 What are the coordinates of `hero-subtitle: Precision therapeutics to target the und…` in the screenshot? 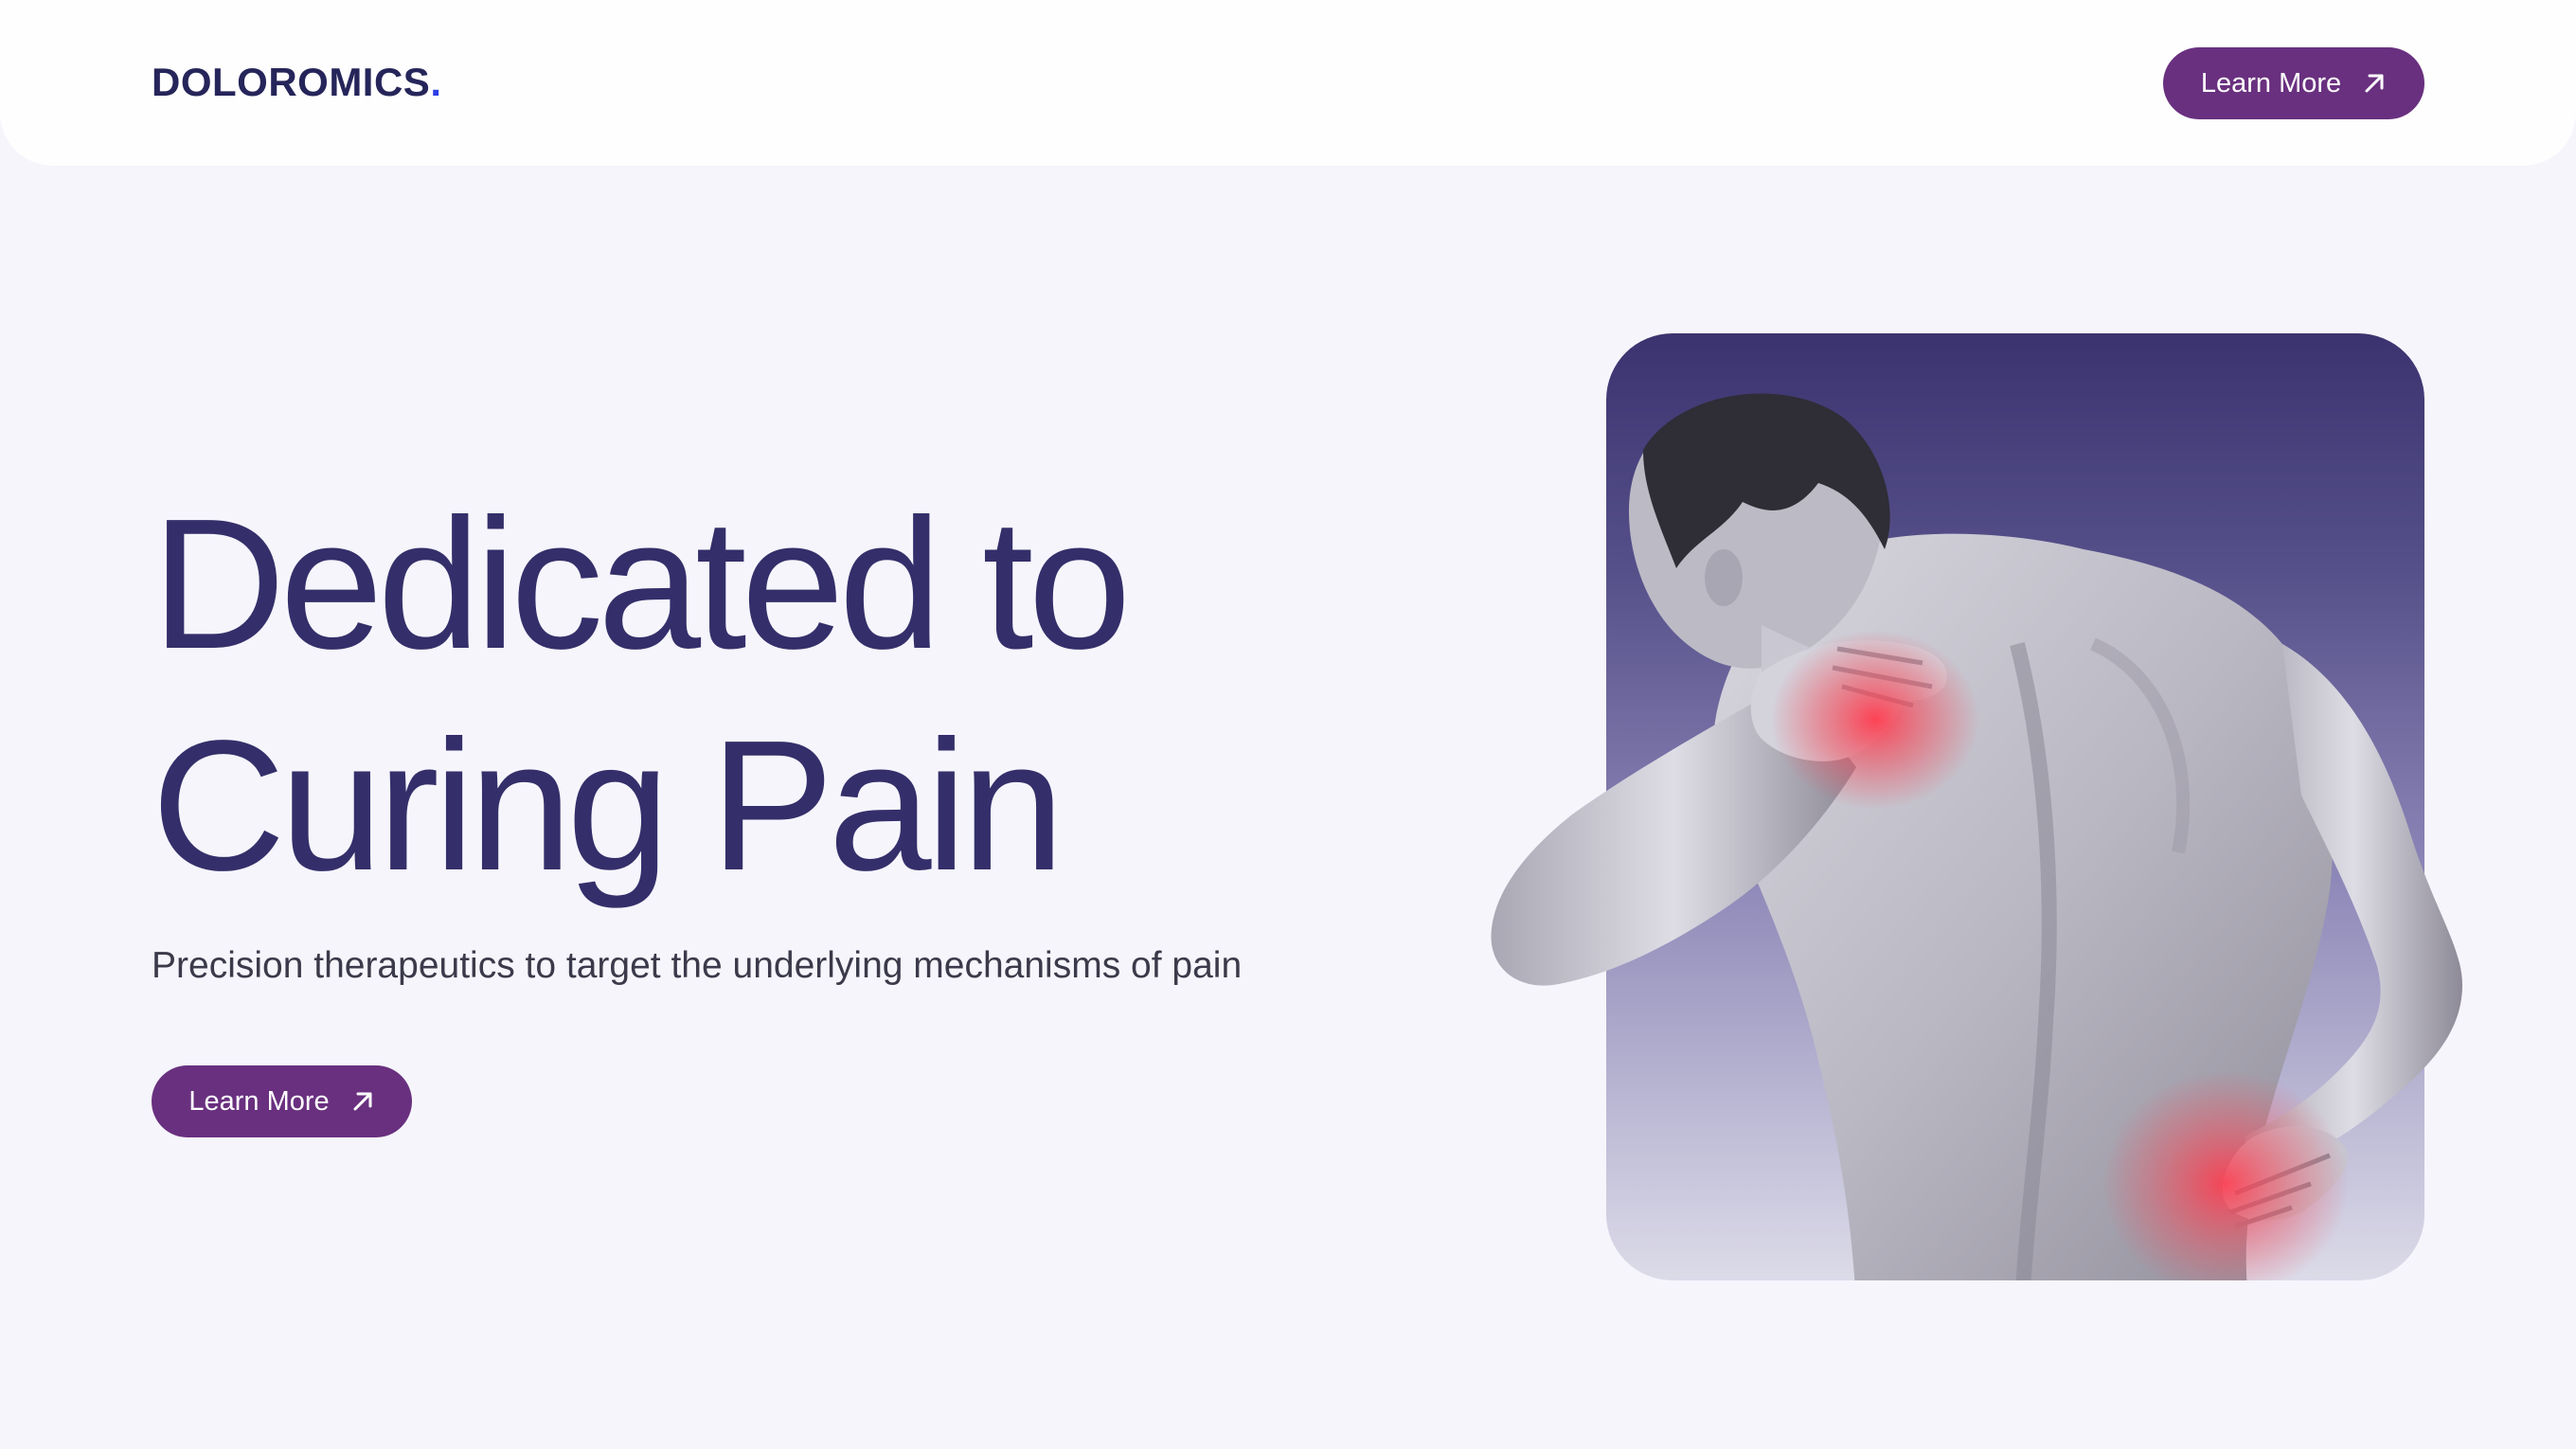 It's located at (697, 965).